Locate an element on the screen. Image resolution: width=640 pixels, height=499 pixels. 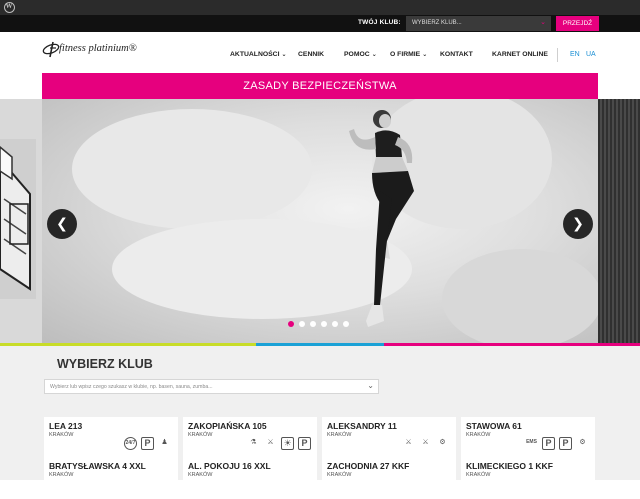
club-label: TWÓJ KLUB: is located at coordinates (379, 22).